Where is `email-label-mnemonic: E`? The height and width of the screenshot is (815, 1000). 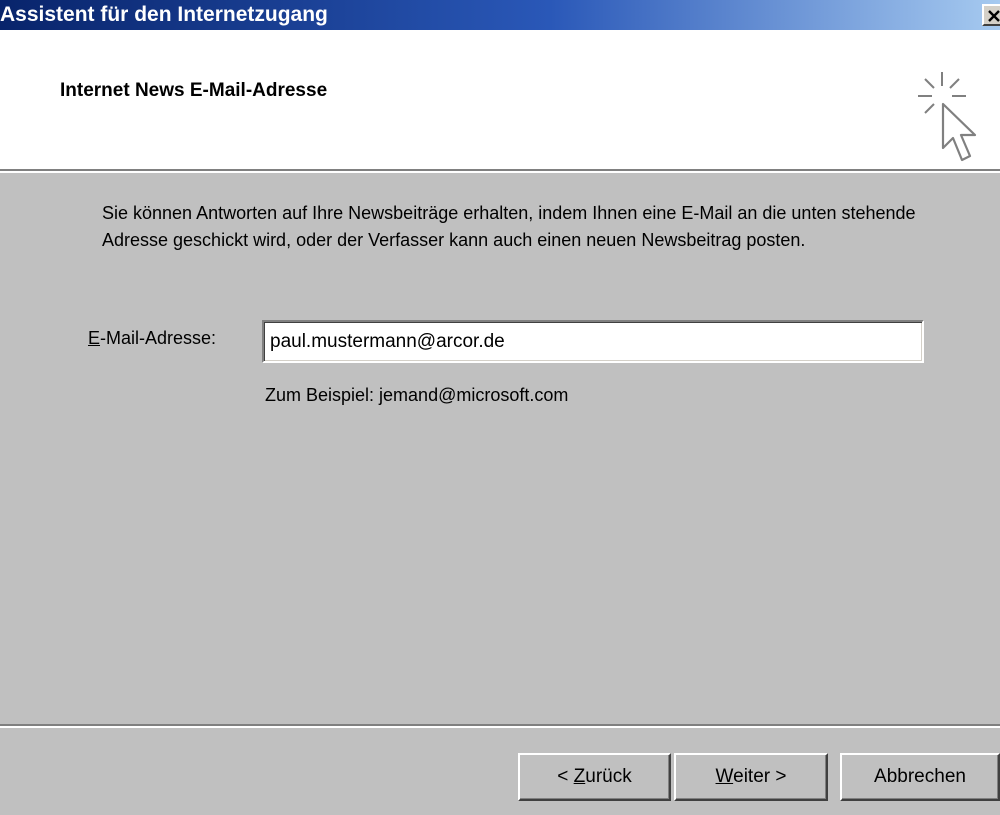
email-label-mnemonic: E is located at coordinates (94, 338).